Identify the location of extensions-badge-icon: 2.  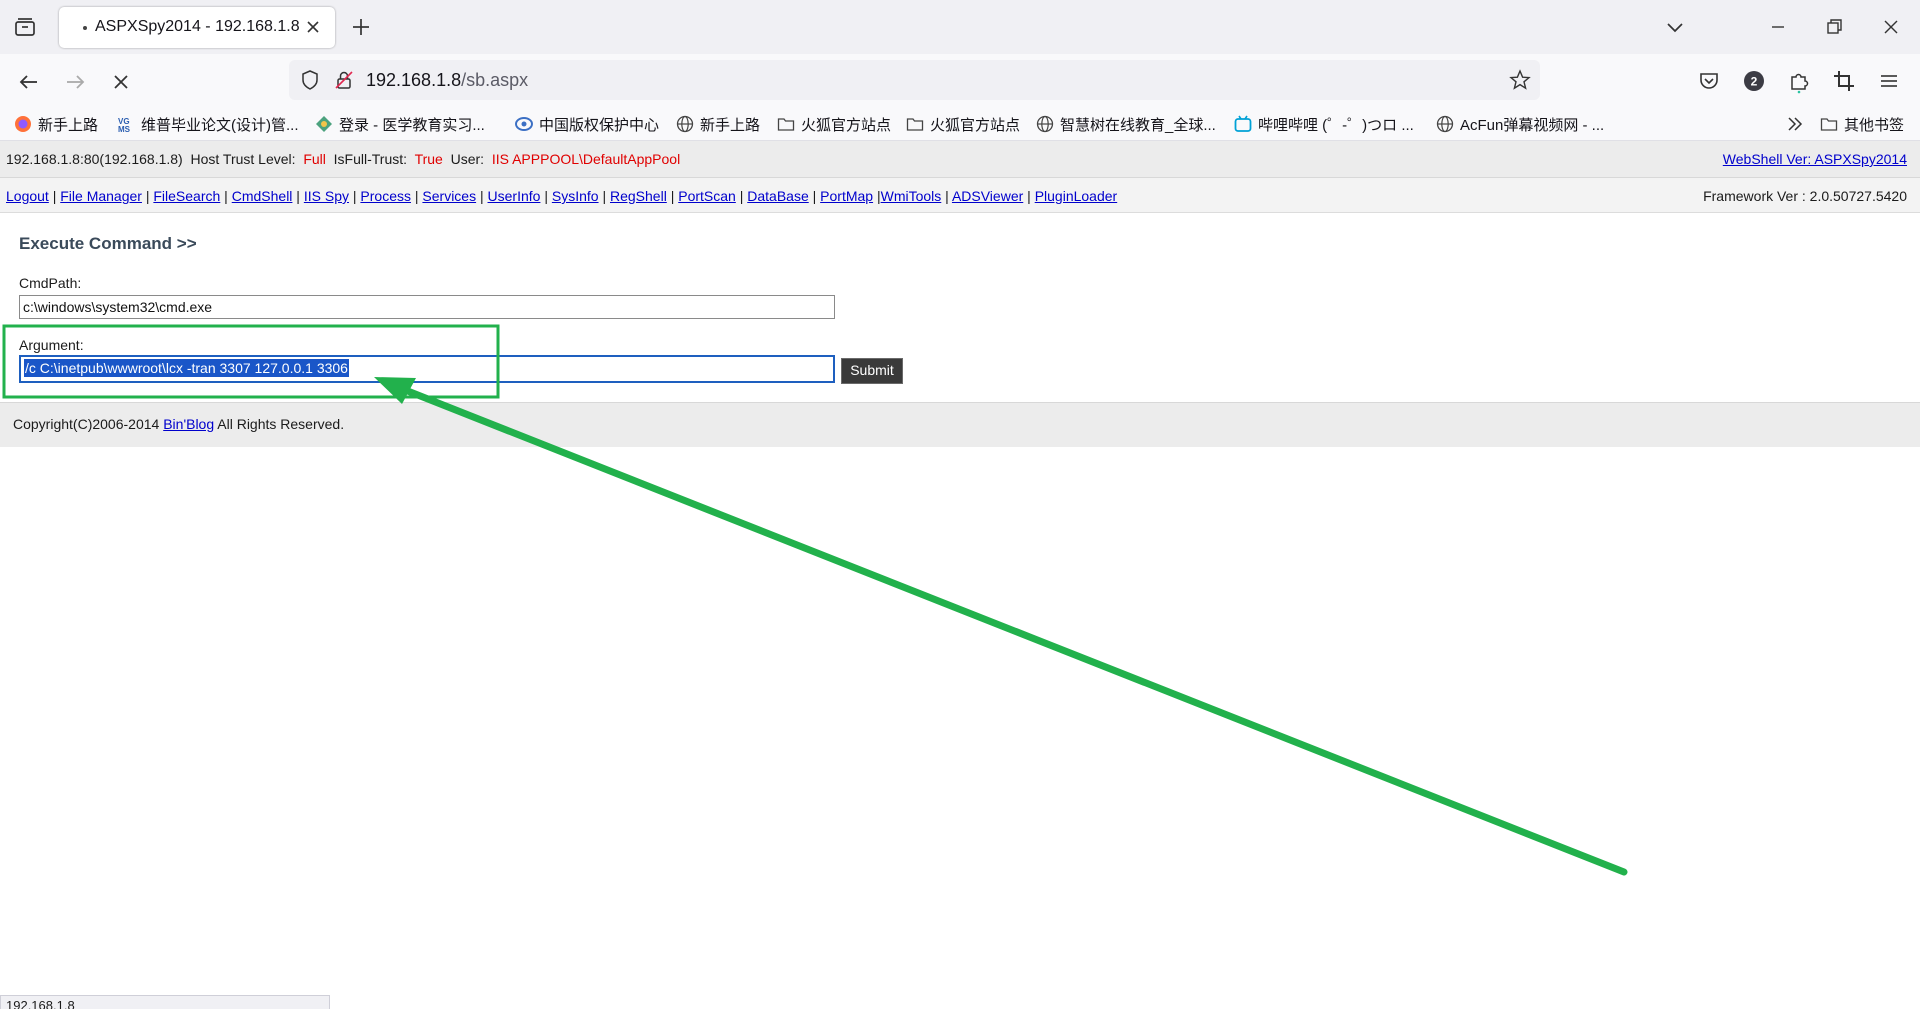
(1754, 81).